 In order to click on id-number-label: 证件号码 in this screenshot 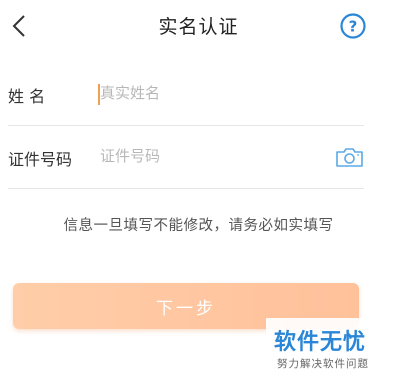, I will do `click(40, 159)`.